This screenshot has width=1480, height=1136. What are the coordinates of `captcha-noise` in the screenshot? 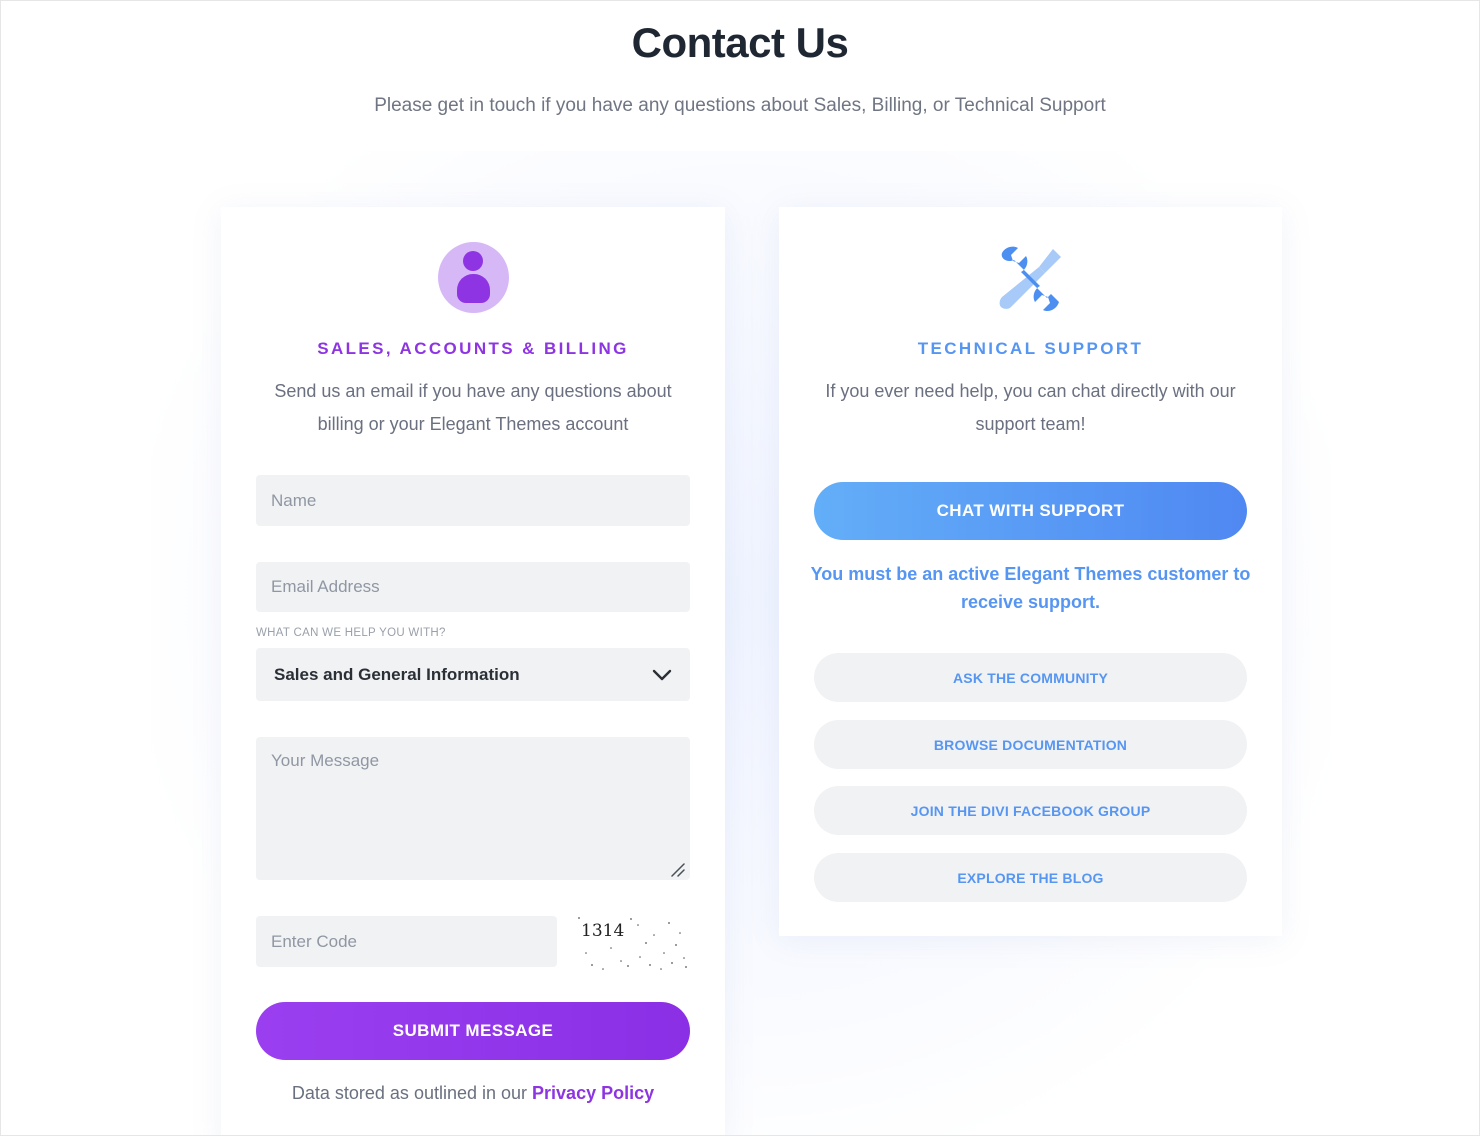 It's located at (632, 943).